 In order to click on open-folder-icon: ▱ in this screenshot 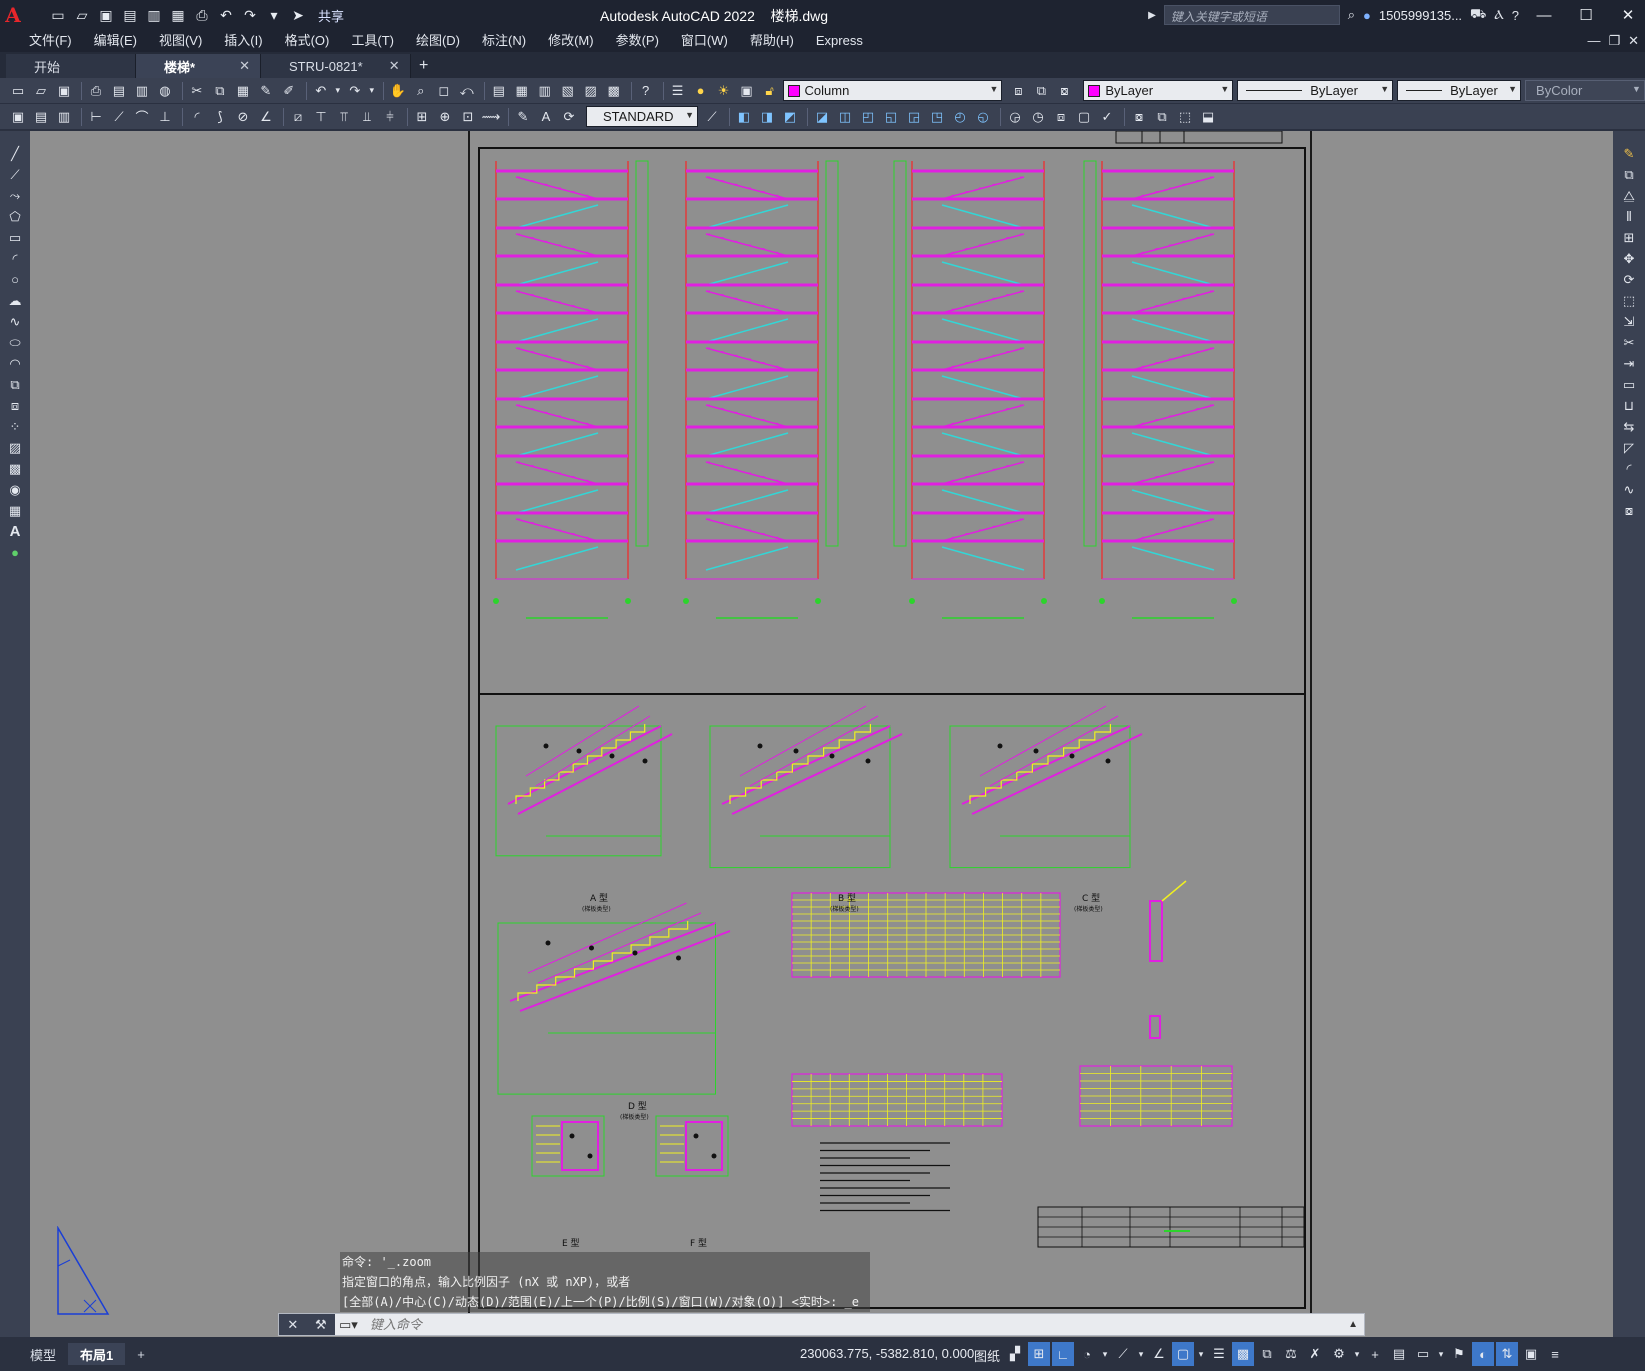, I will do `click(82, 15)`.